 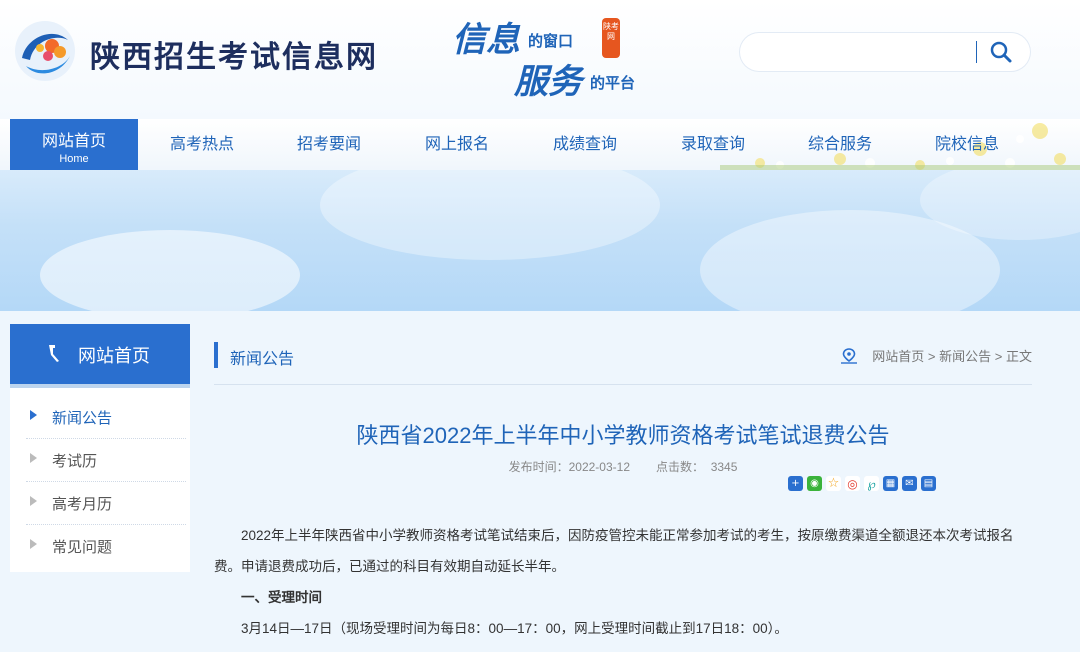 I want to click on wechat-icon: ◉, so click(x=814, y=483).